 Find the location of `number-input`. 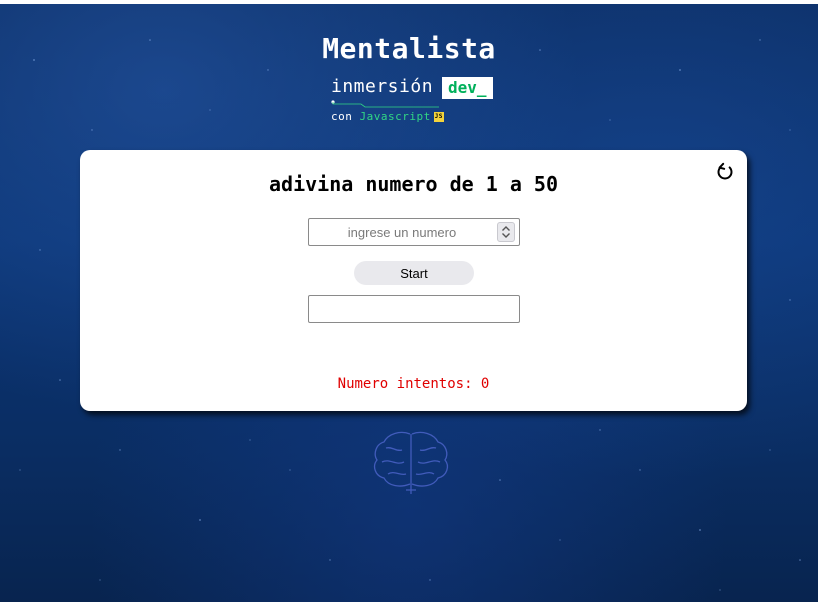

number-input is located at coordinates (402, 232).